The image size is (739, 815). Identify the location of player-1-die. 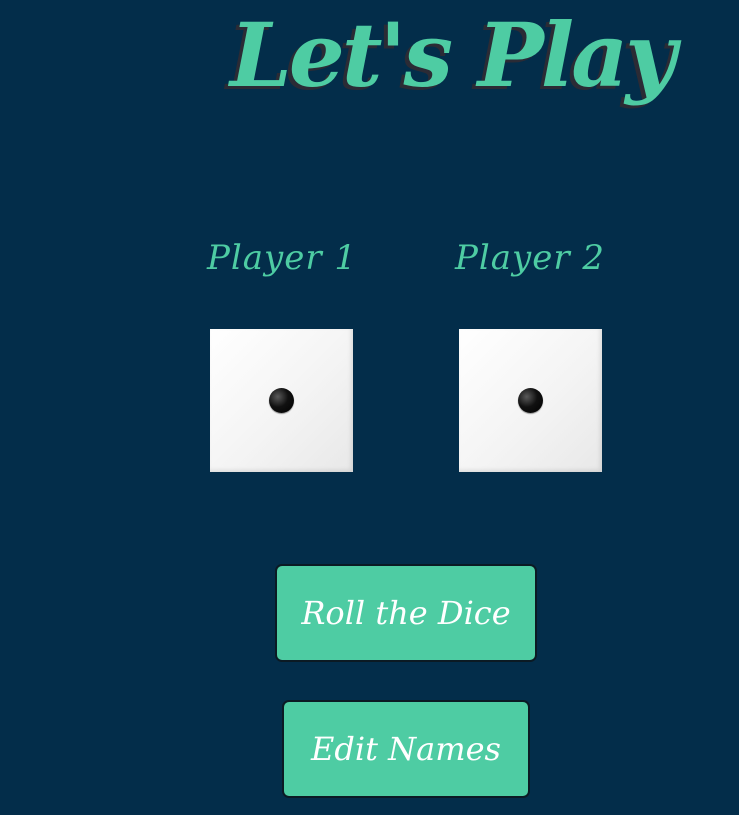
(281, 400).